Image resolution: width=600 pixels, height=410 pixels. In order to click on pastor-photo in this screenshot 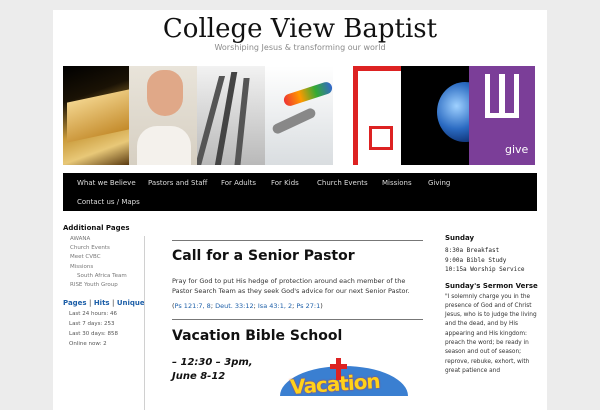, I will do `click(163, 115)`.